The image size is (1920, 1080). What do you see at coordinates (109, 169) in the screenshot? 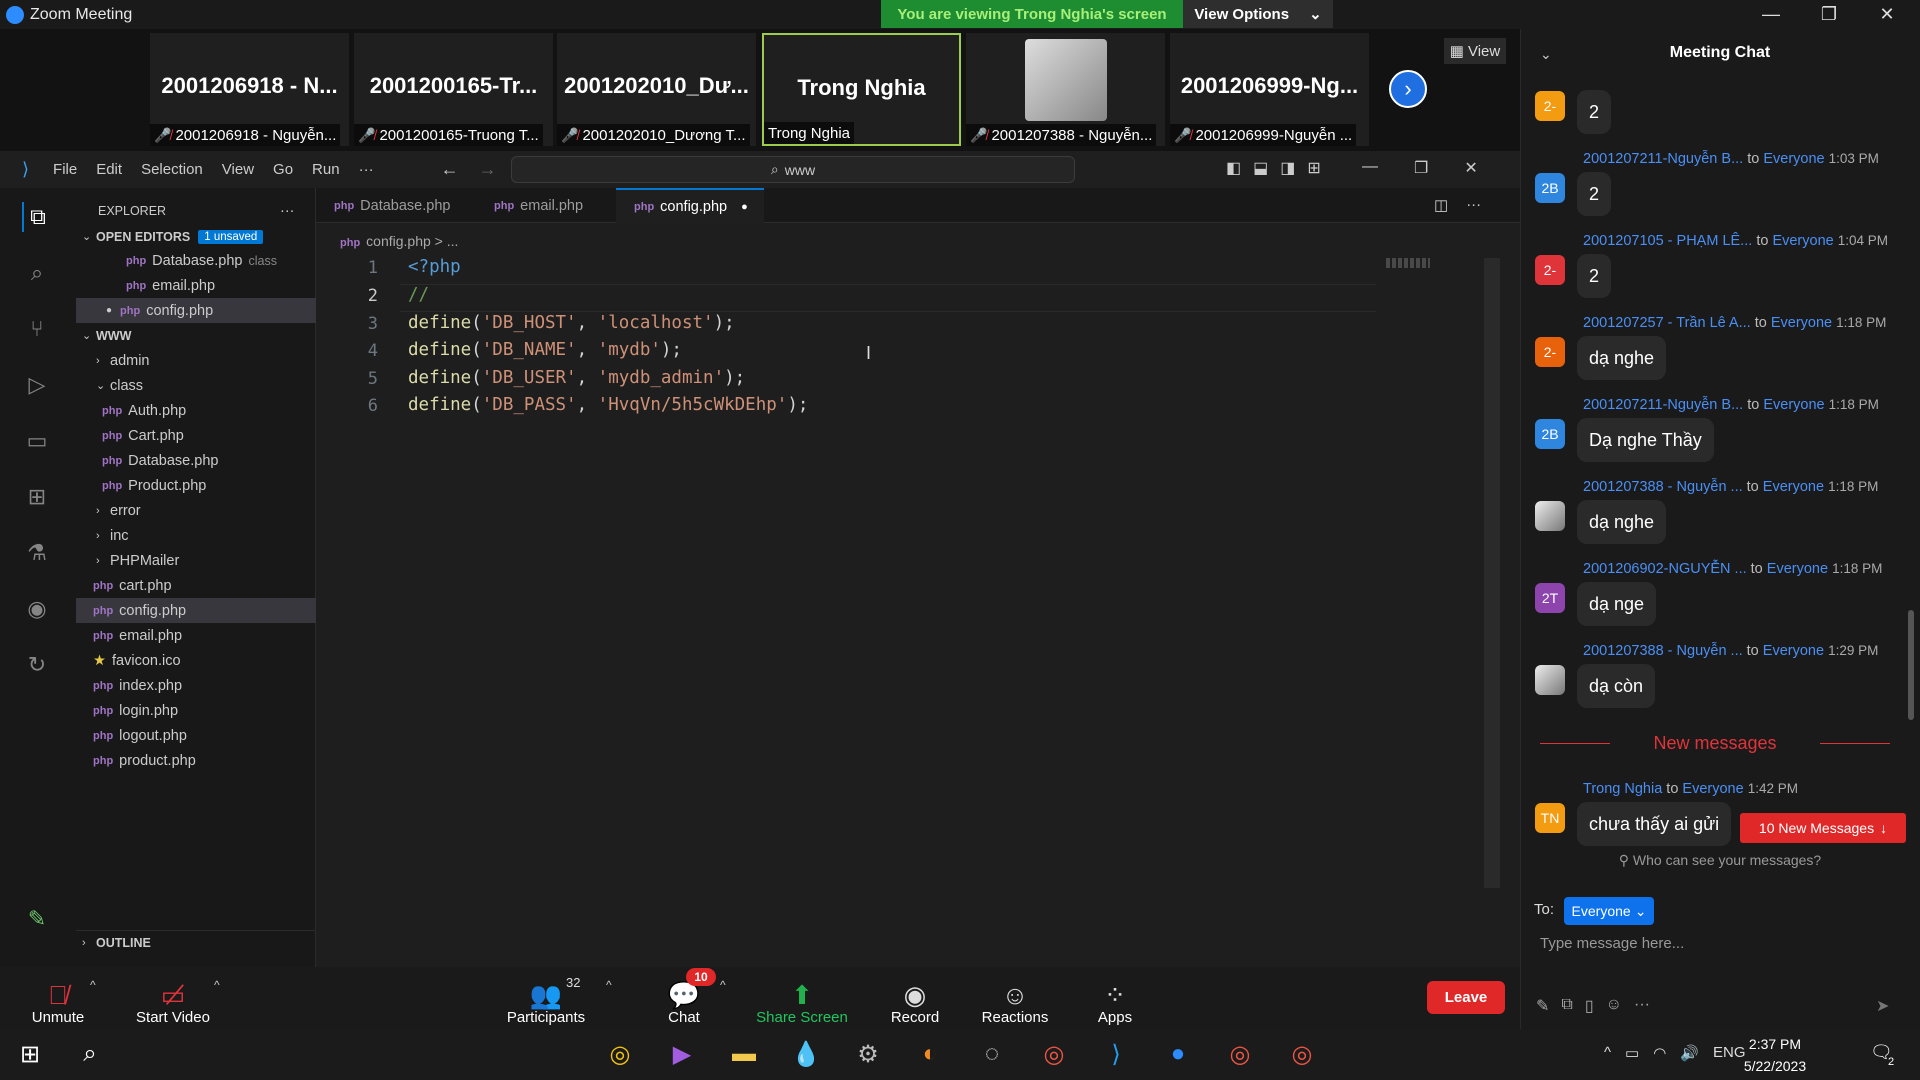
I see `menu-edit: Edit` at bounding box center [109, 169].